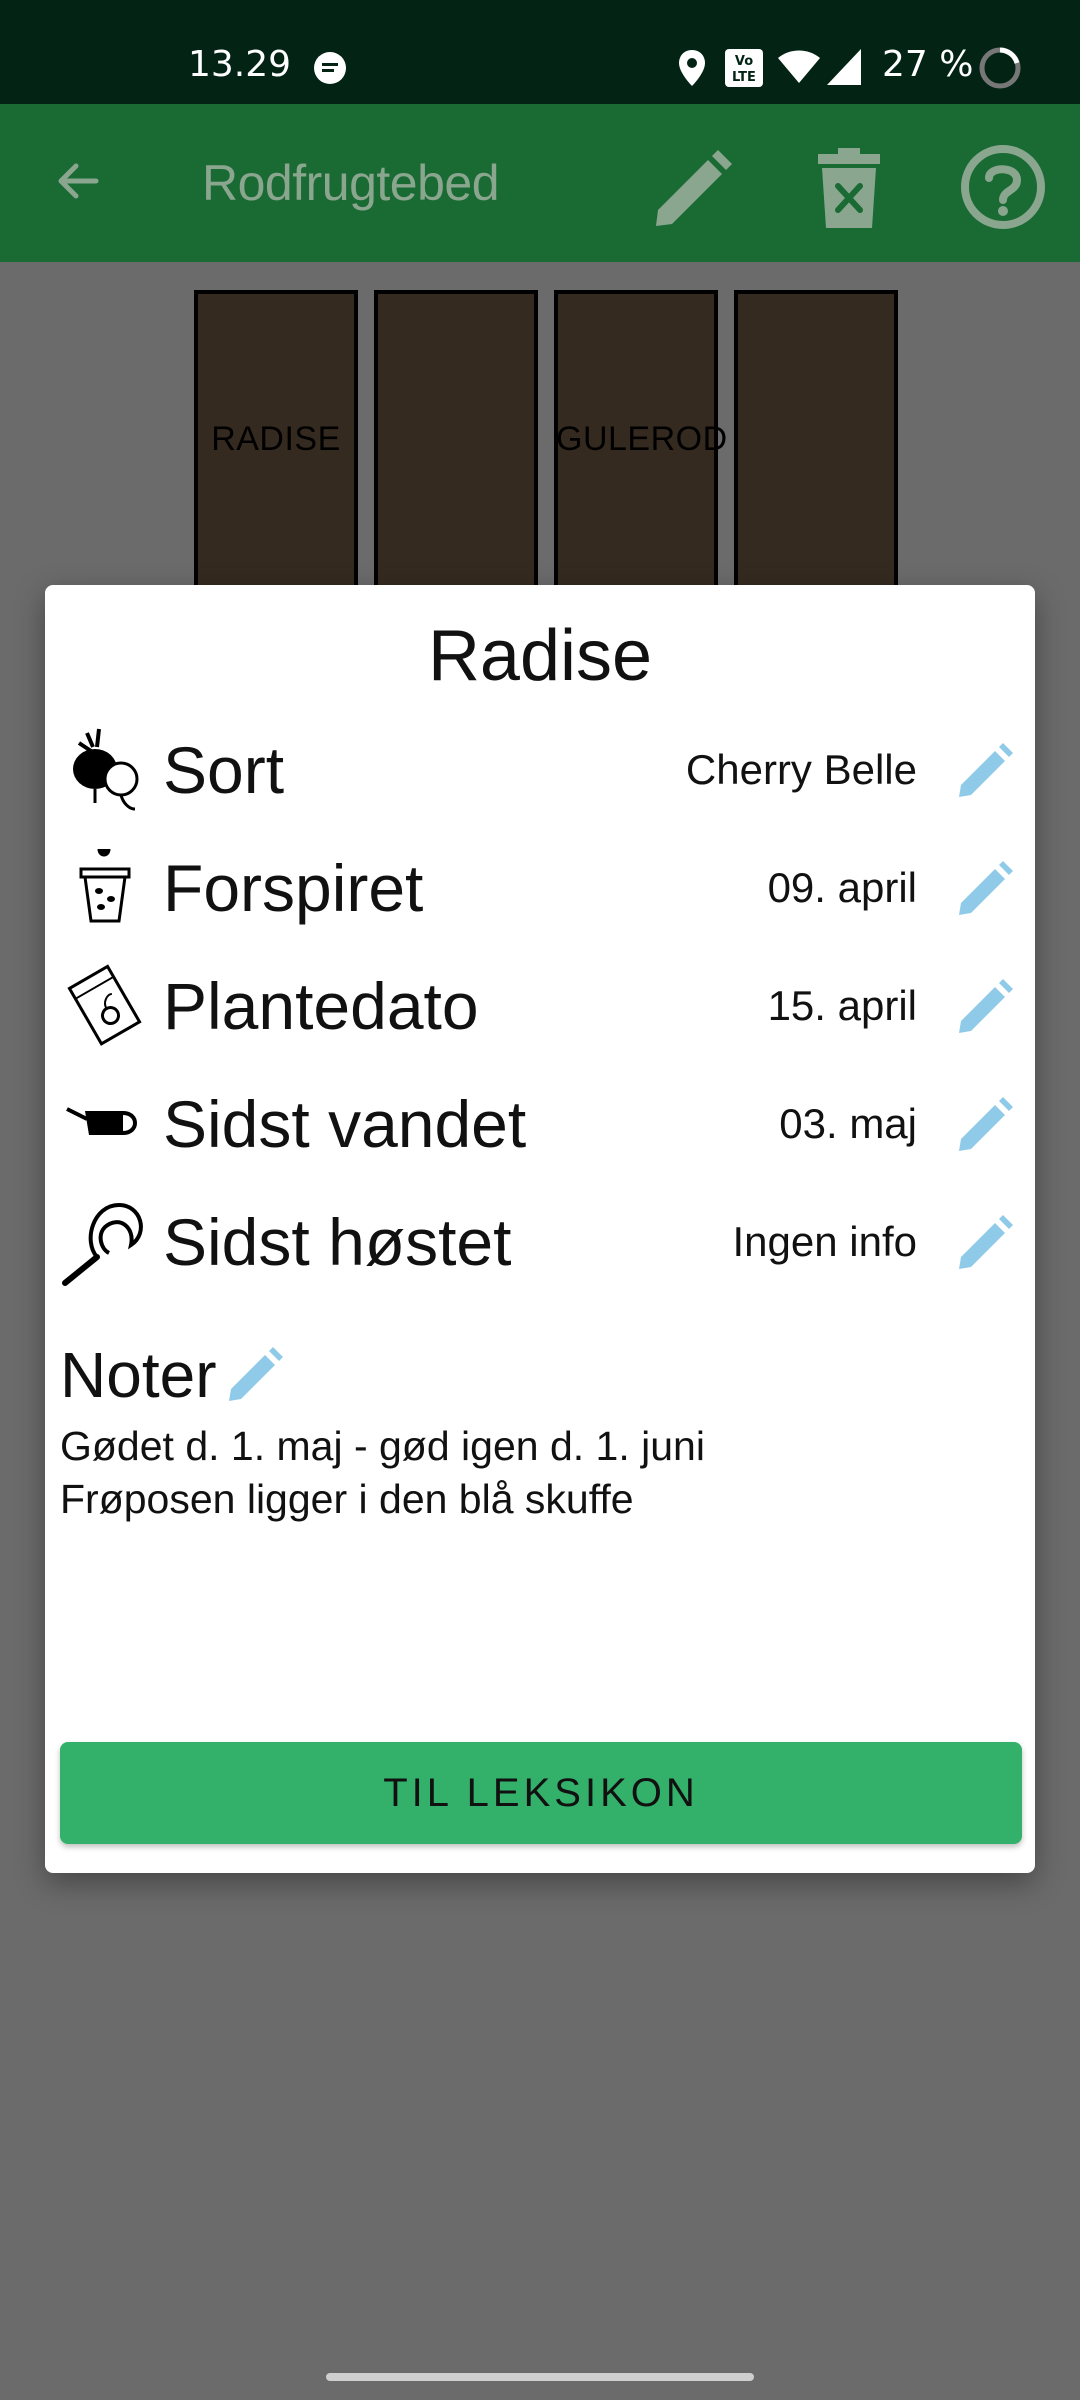 The height and width of the screenshot is (2400, 1080). I want to click on volte-icon: Vo LTE, so click(744, 70).